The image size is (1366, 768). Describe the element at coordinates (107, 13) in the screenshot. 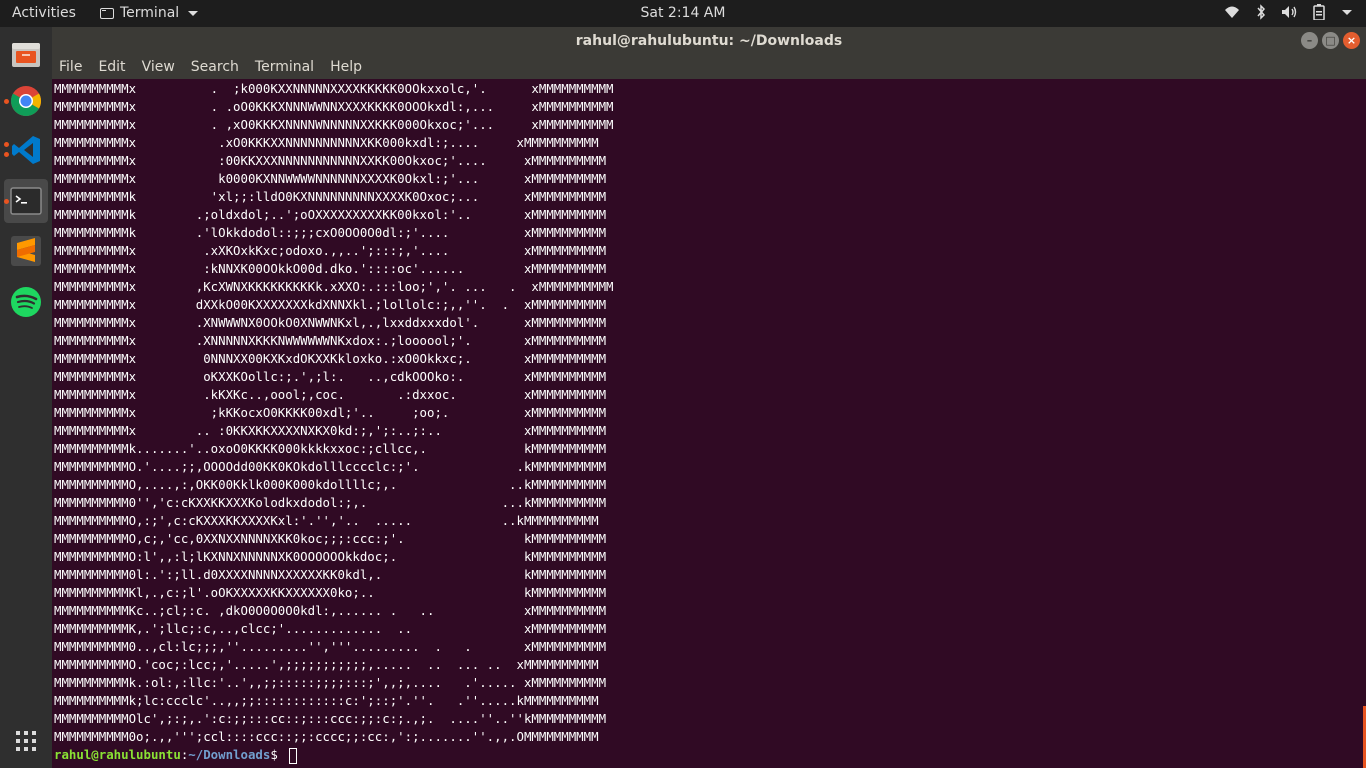

I see `terminal-small-icon` at that location.